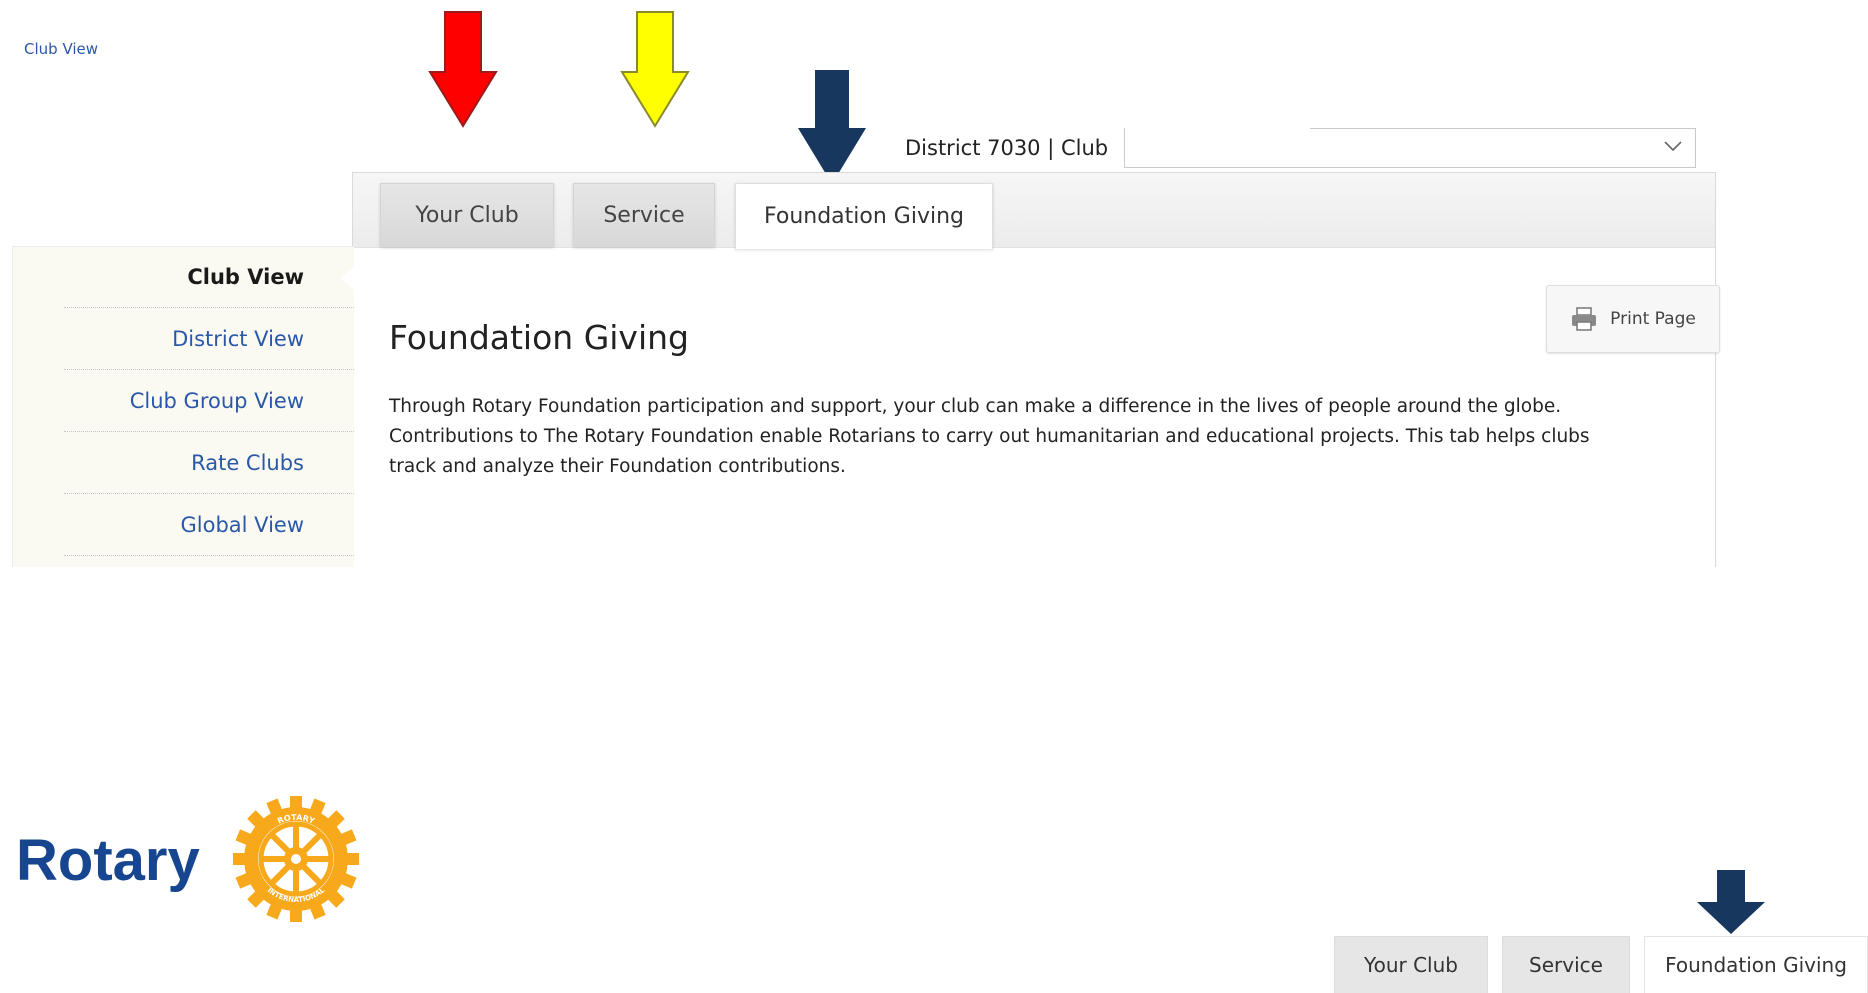 This screenshot has height=993, width=1868. What do you see at coordinates (209, 339) in the screenshot?
I see `sidebar-item-district-view: District View` at bounding box center [209, 339].